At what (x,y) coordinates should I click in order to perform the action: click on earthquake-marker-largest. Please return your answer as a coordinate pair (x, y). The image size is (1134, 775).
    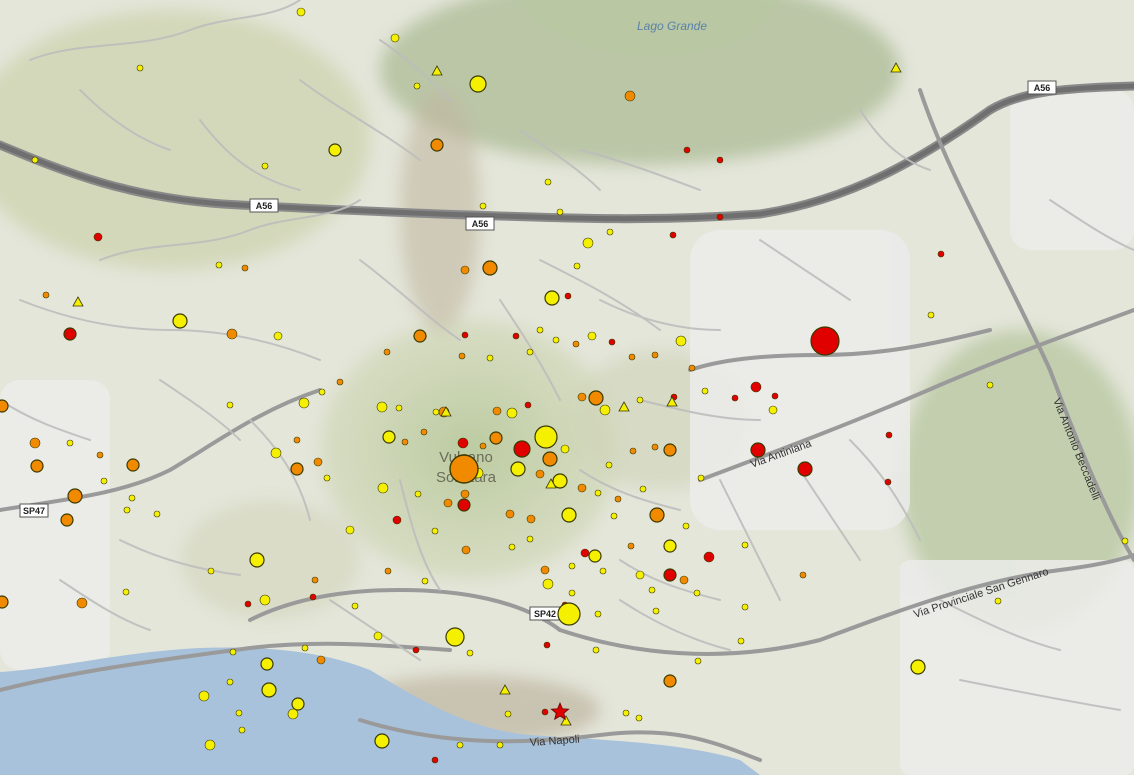
    Looking at the image, I should click on (464, 469).